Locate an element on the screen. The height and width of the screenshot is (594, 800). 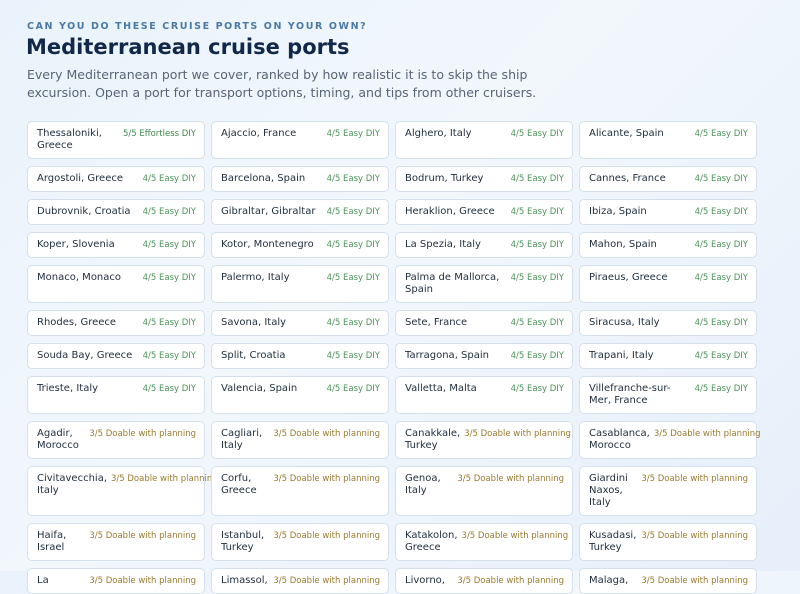
port-name: Kotor, Montenegro is located at coordinates (267, 244).